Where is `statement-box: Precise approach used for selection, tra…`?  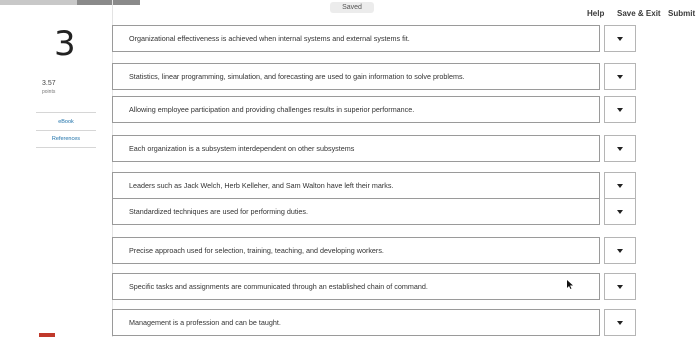
statement-box: Precise approach used for selection, tra… is located at coordinates (356, 250).